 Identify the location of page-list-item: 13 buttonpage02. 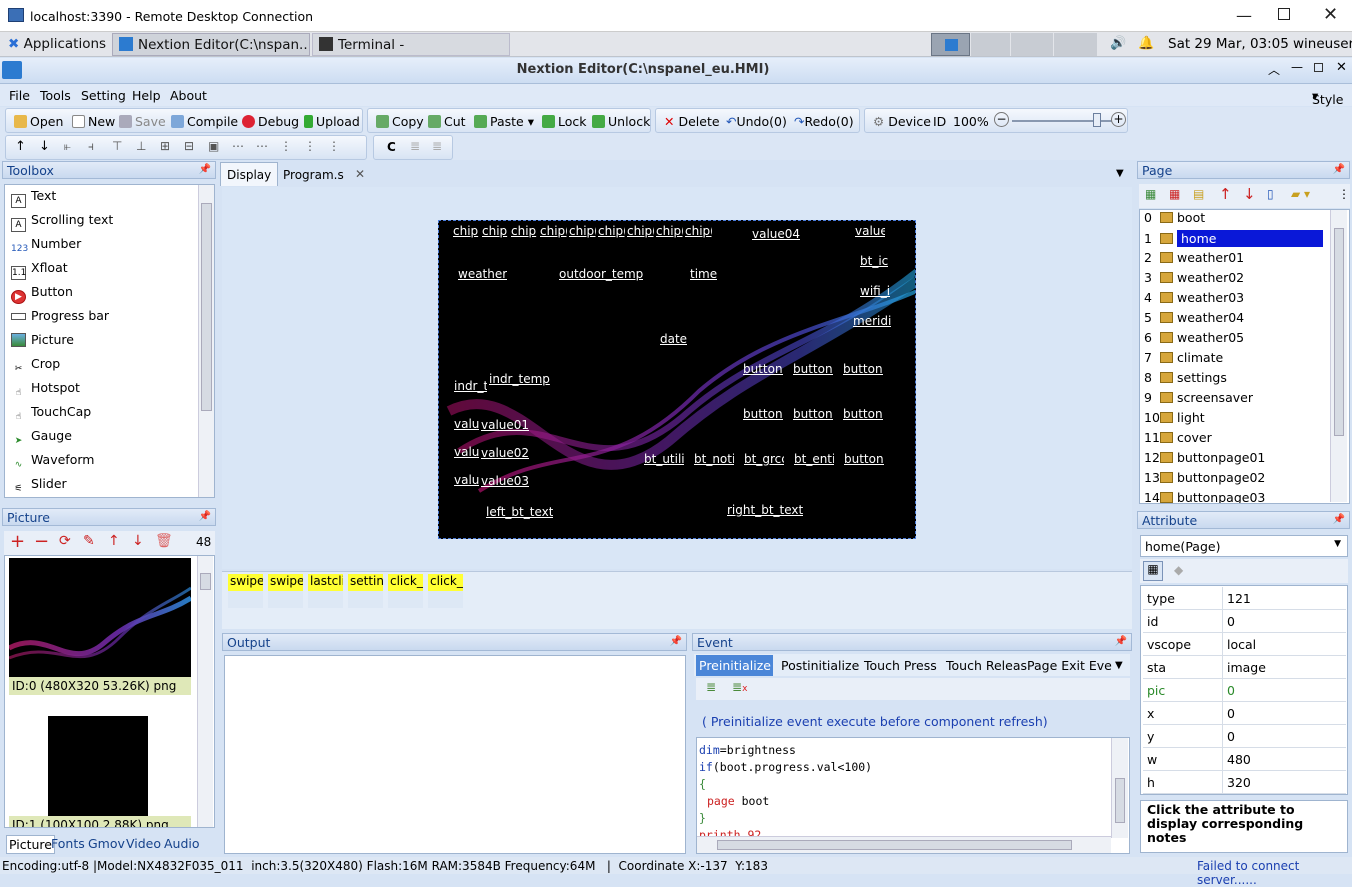
(1204, 480).